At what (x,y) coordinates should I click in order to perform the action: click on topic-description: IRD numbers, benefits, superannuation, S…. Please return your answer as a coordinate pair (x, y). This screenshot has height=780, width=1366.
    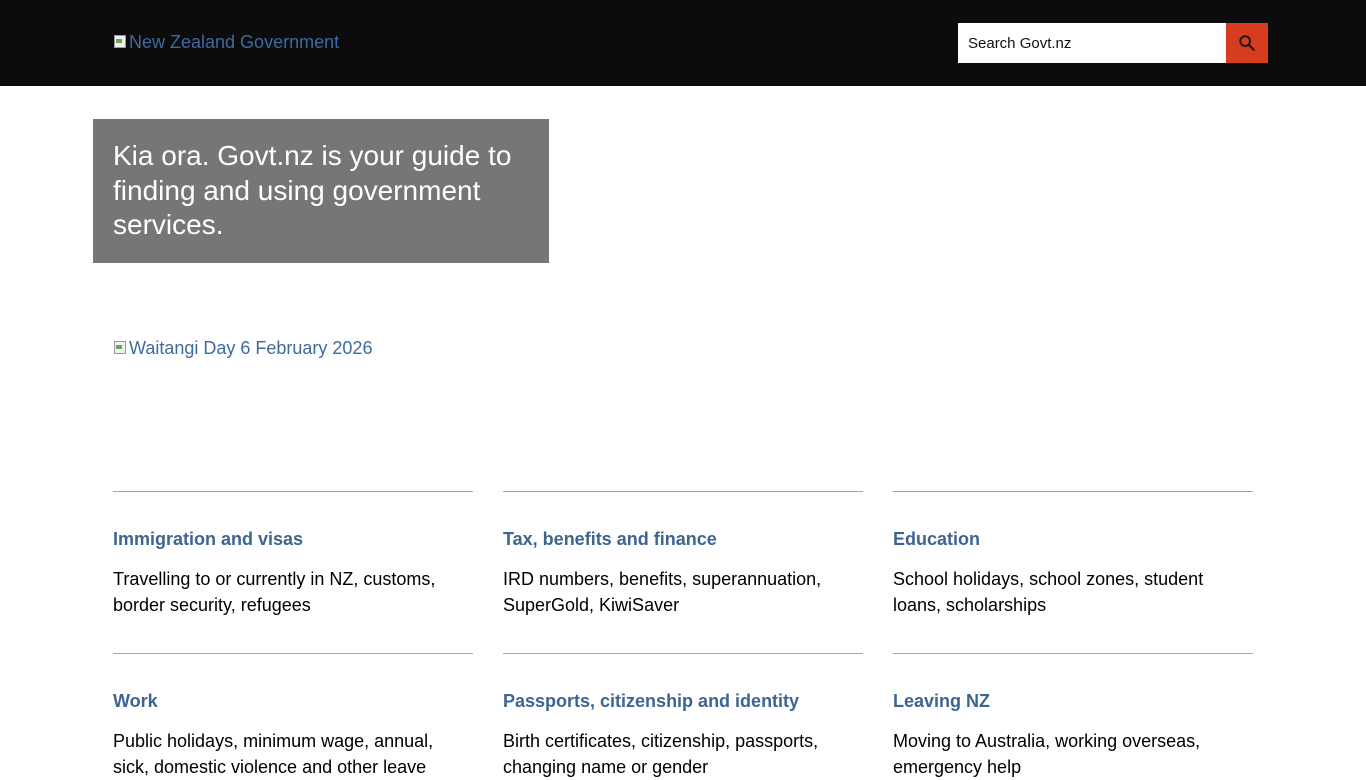
    Looking at the image, I should click on (662, 592).